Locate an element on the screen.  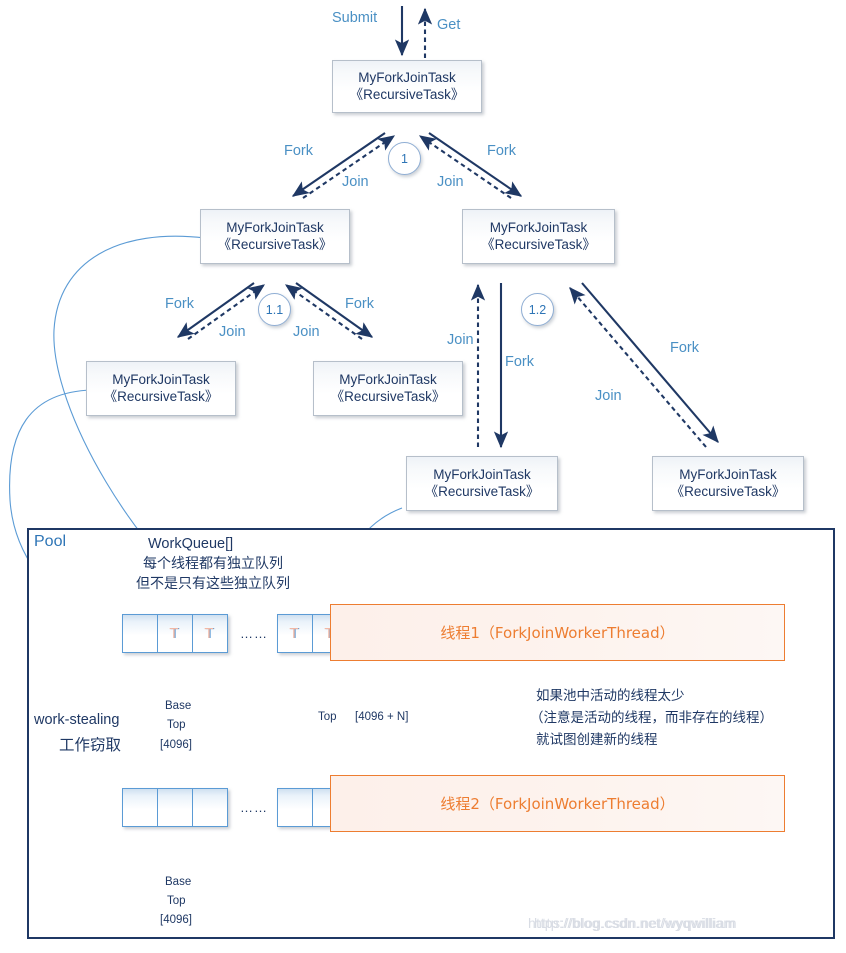
task-box-root: MyForkJoinTask 《RecursiveTask》 is located at coordinates (407, 86).